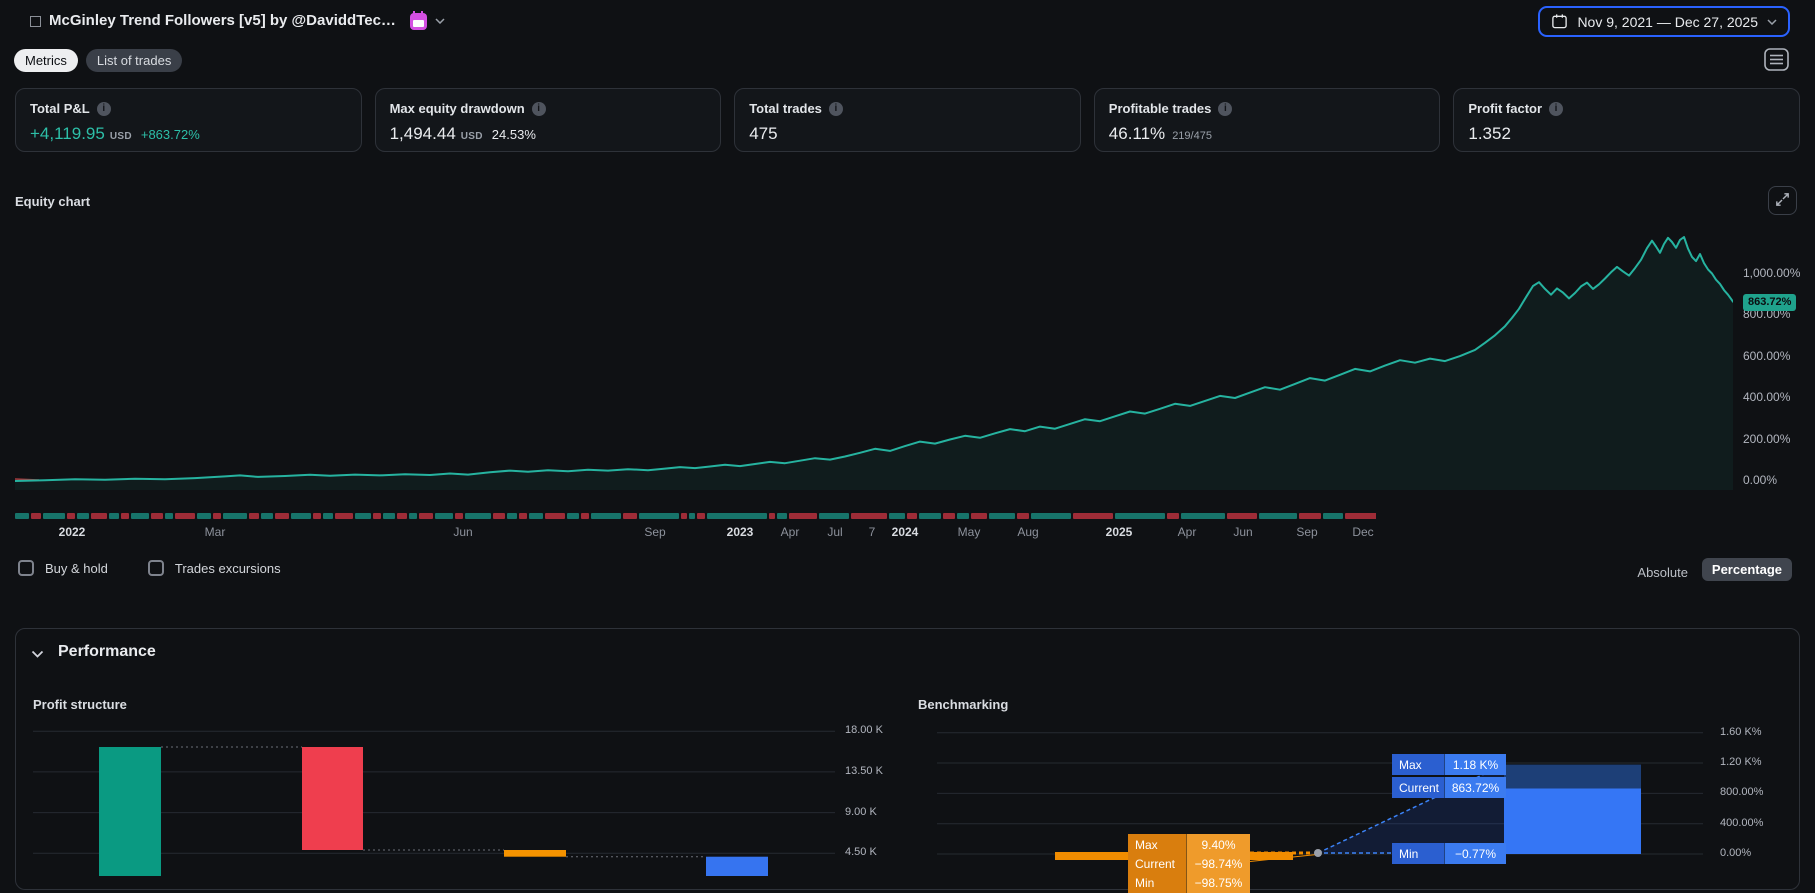 The image size is (1815, 893). I want to click on bar-green, so click(130, 811).